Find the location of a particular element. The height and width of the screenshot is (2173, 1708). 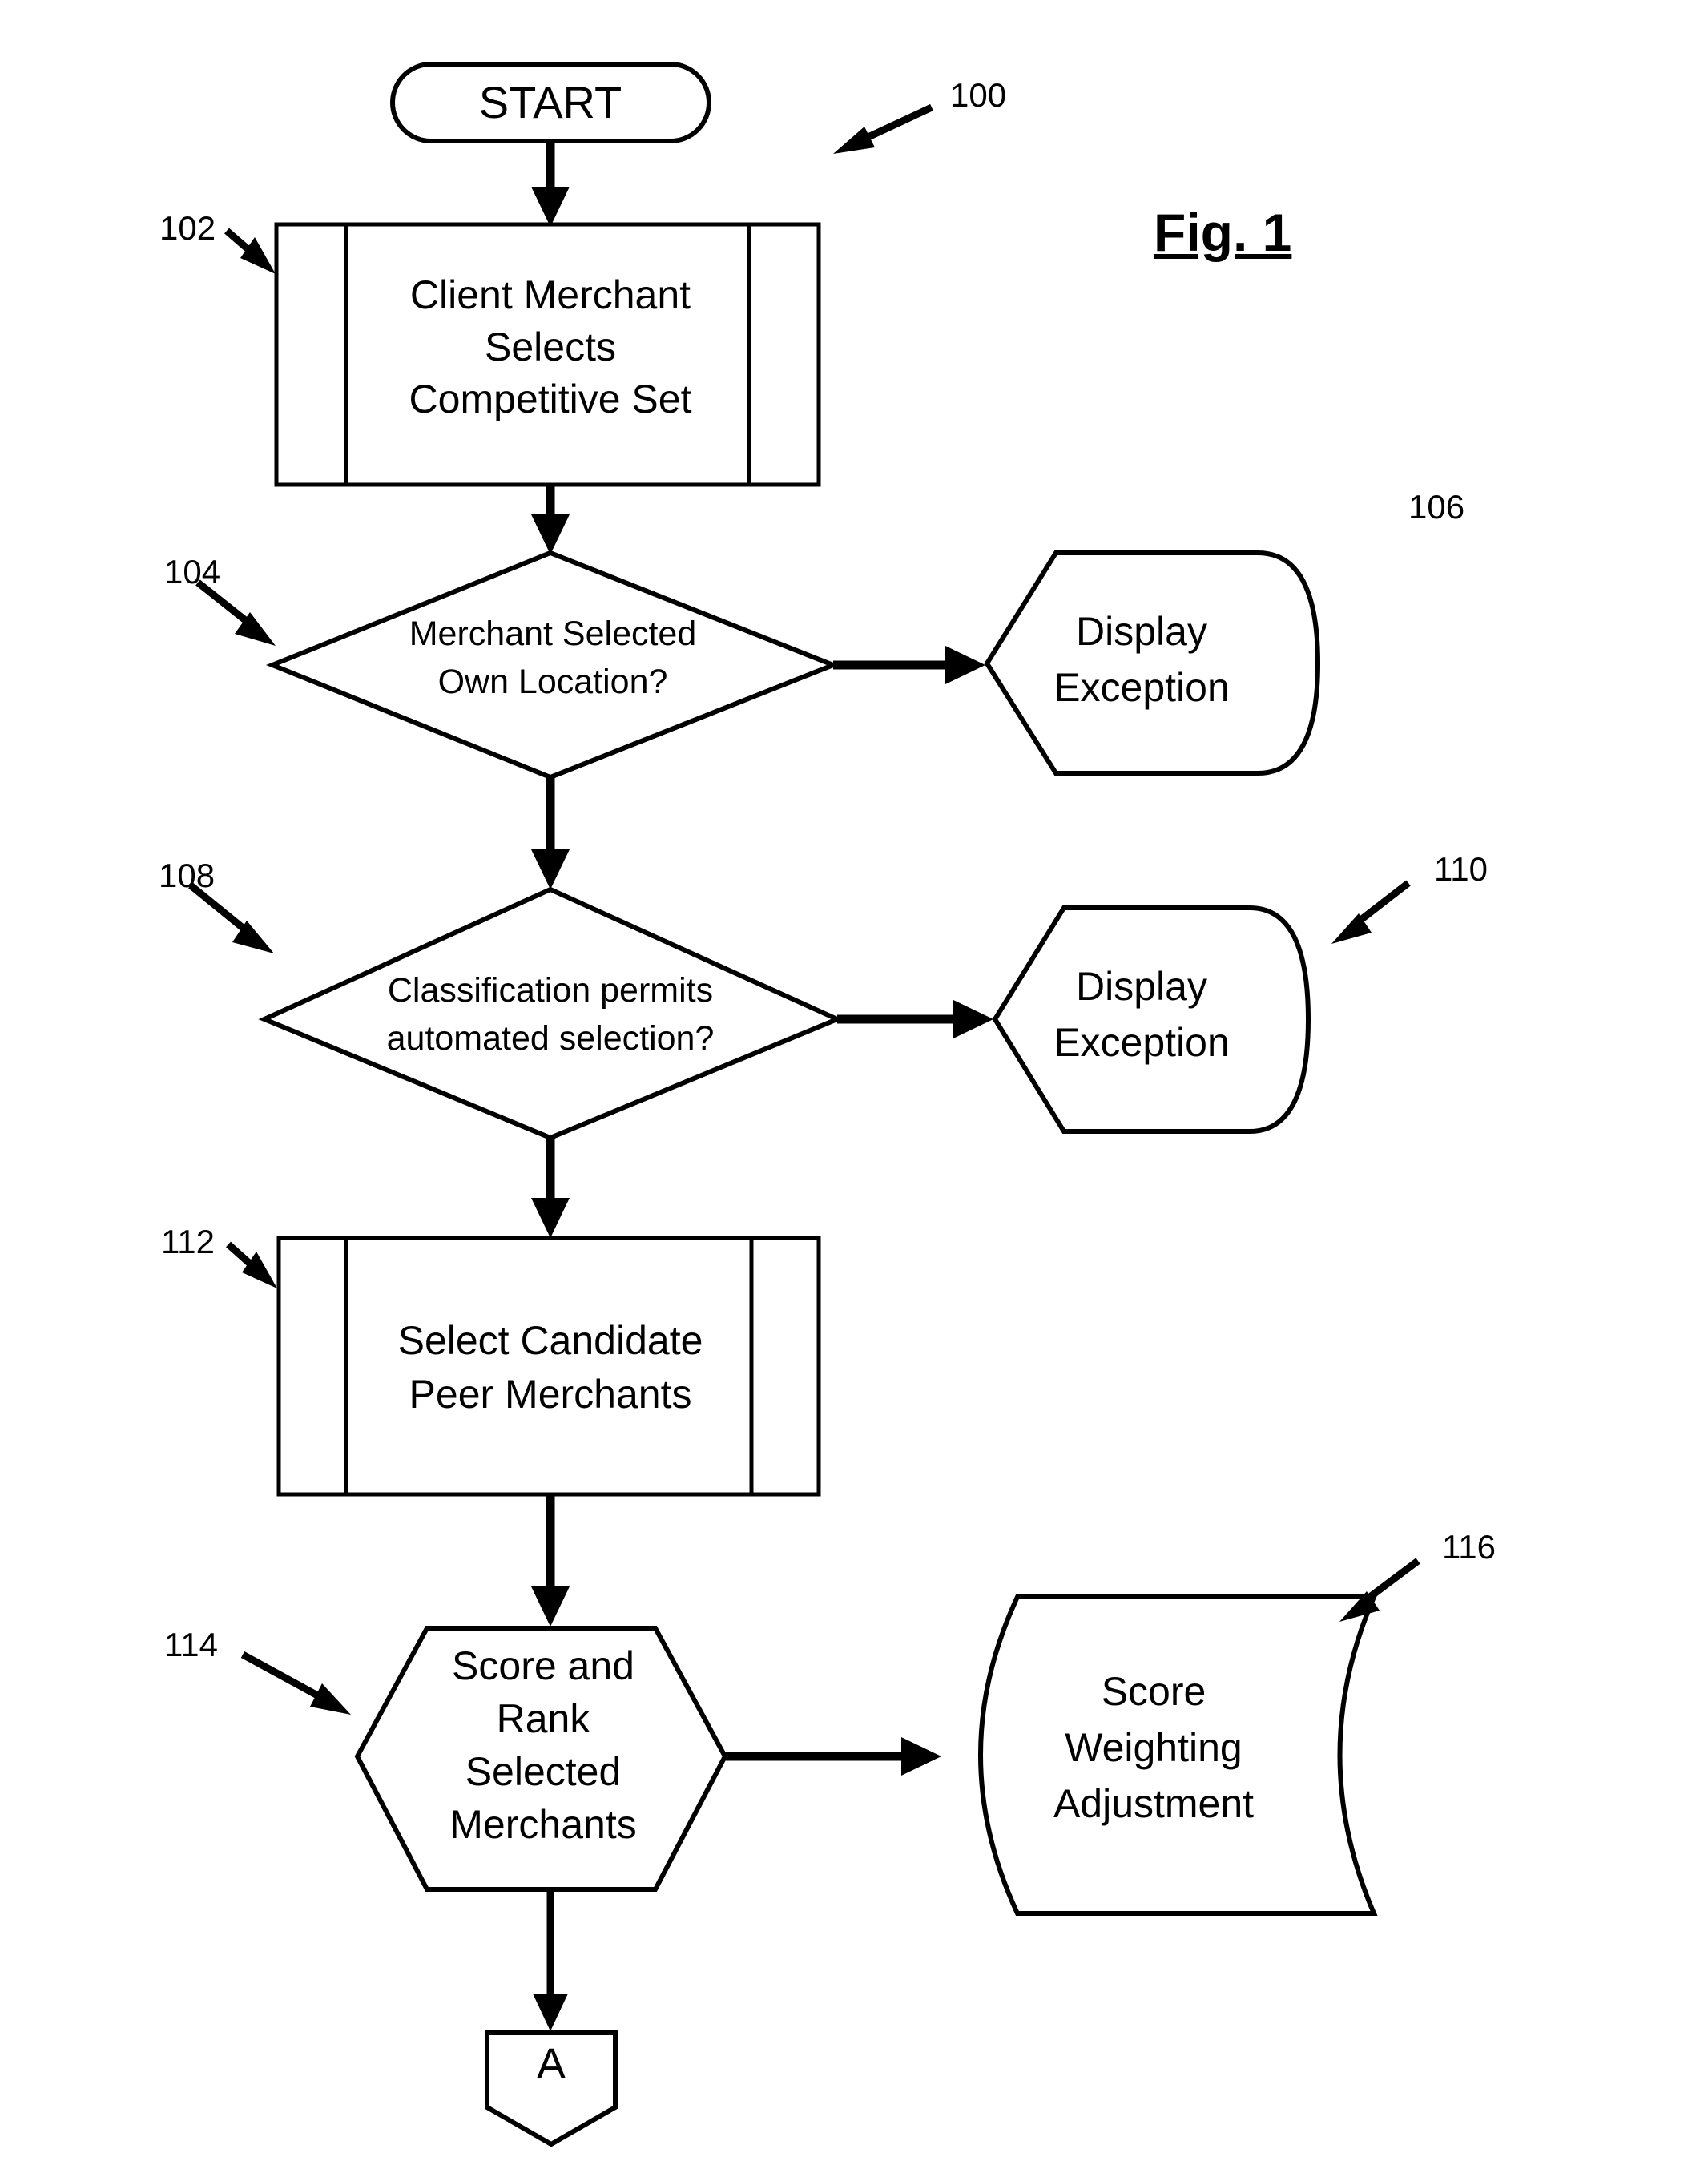

node-start: START is located at coordinates (551, 102).